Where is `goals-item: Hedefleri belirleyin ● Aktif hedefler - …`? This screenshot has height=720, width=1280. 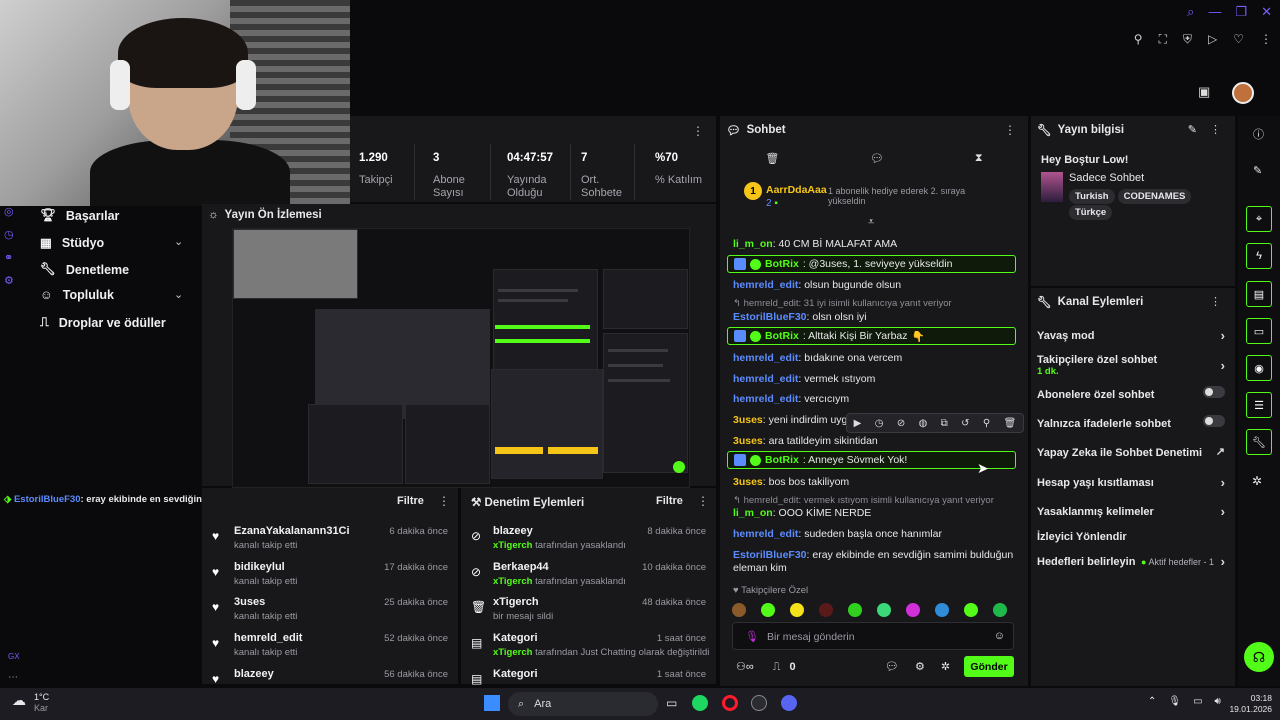
goals-item: Hedefleri belirleyin ● Aktif hedefler - … is located at coordinates (1131, 561).